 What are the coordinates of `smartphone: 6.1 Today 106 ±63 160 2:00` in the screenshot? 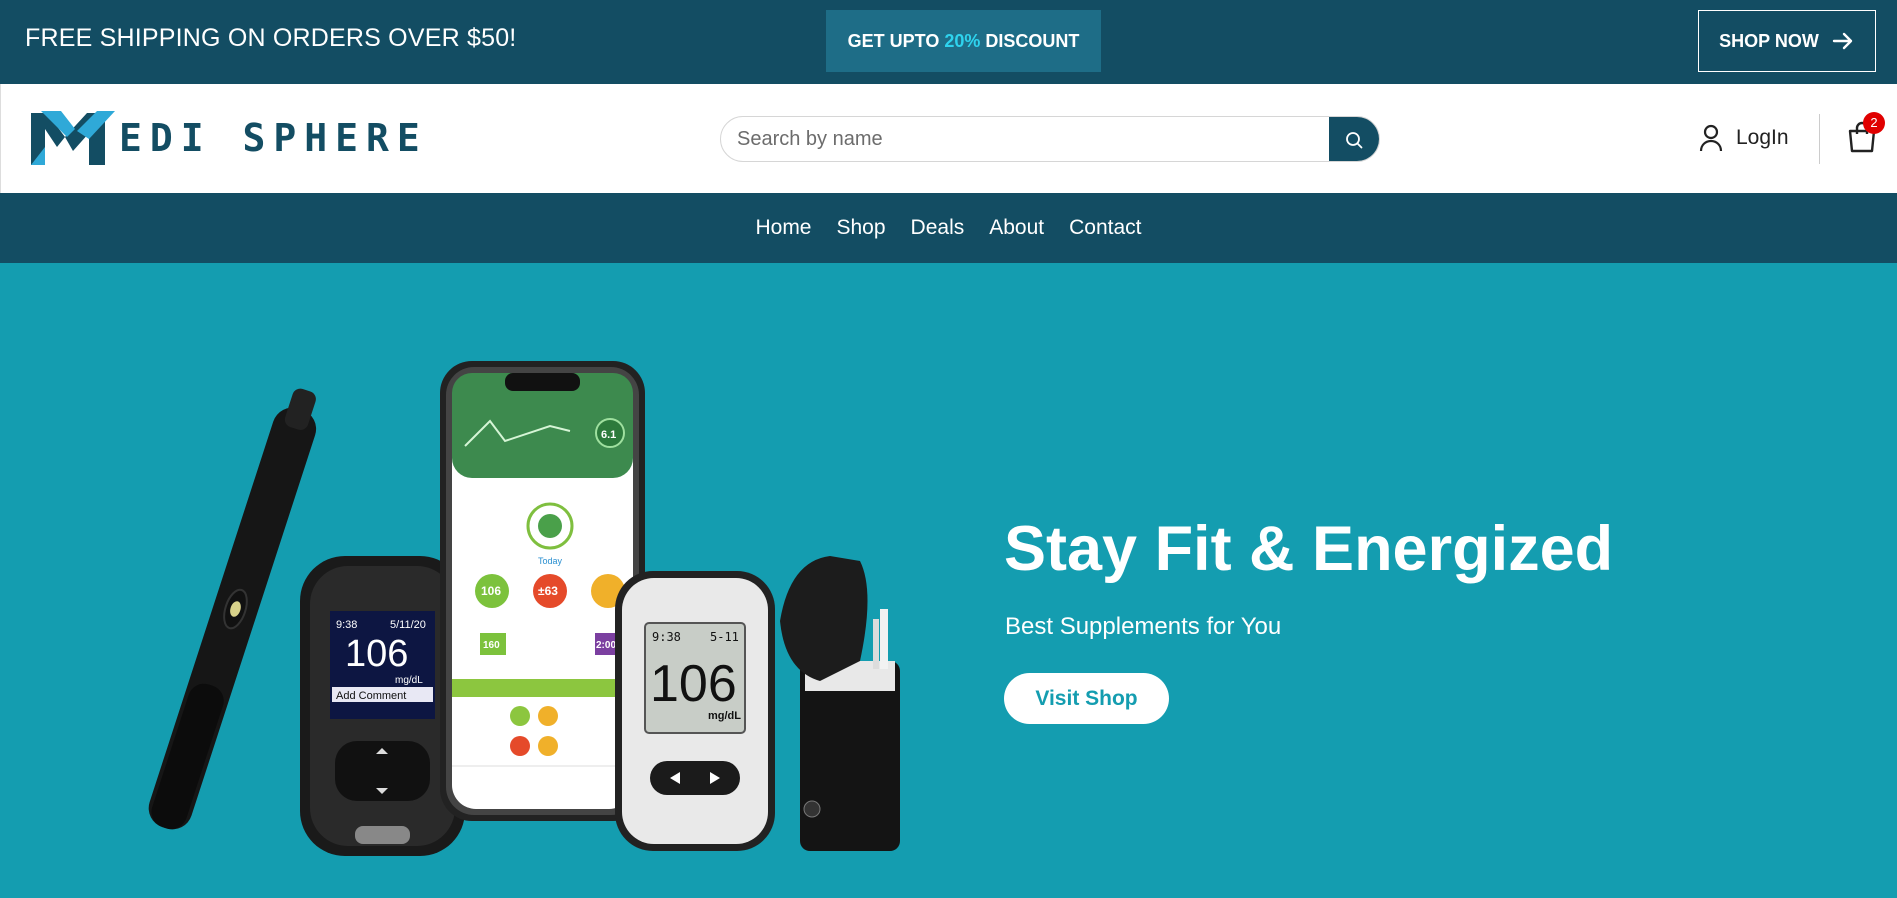 It's located at (542, 591).